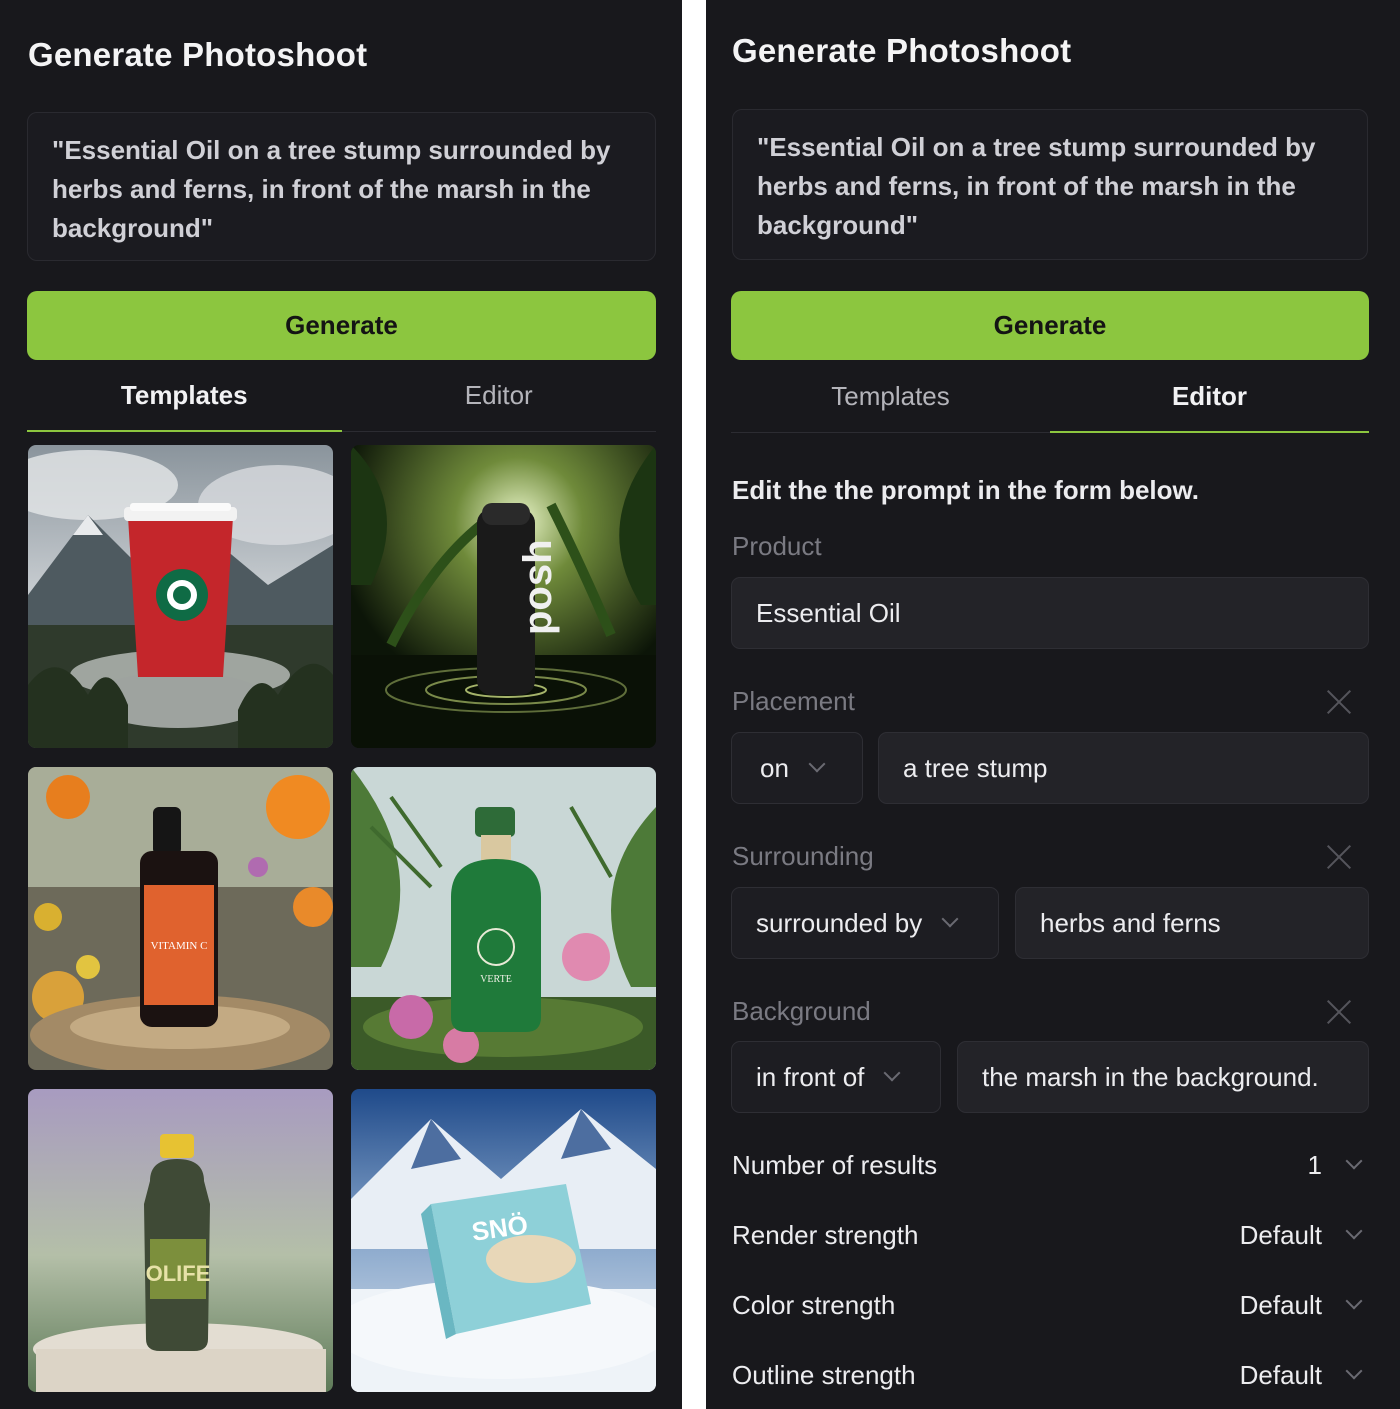  Describe the element at coordinates (835, 1164) in the screenshot. I see `number-of-results-label: Number of results` at that location.